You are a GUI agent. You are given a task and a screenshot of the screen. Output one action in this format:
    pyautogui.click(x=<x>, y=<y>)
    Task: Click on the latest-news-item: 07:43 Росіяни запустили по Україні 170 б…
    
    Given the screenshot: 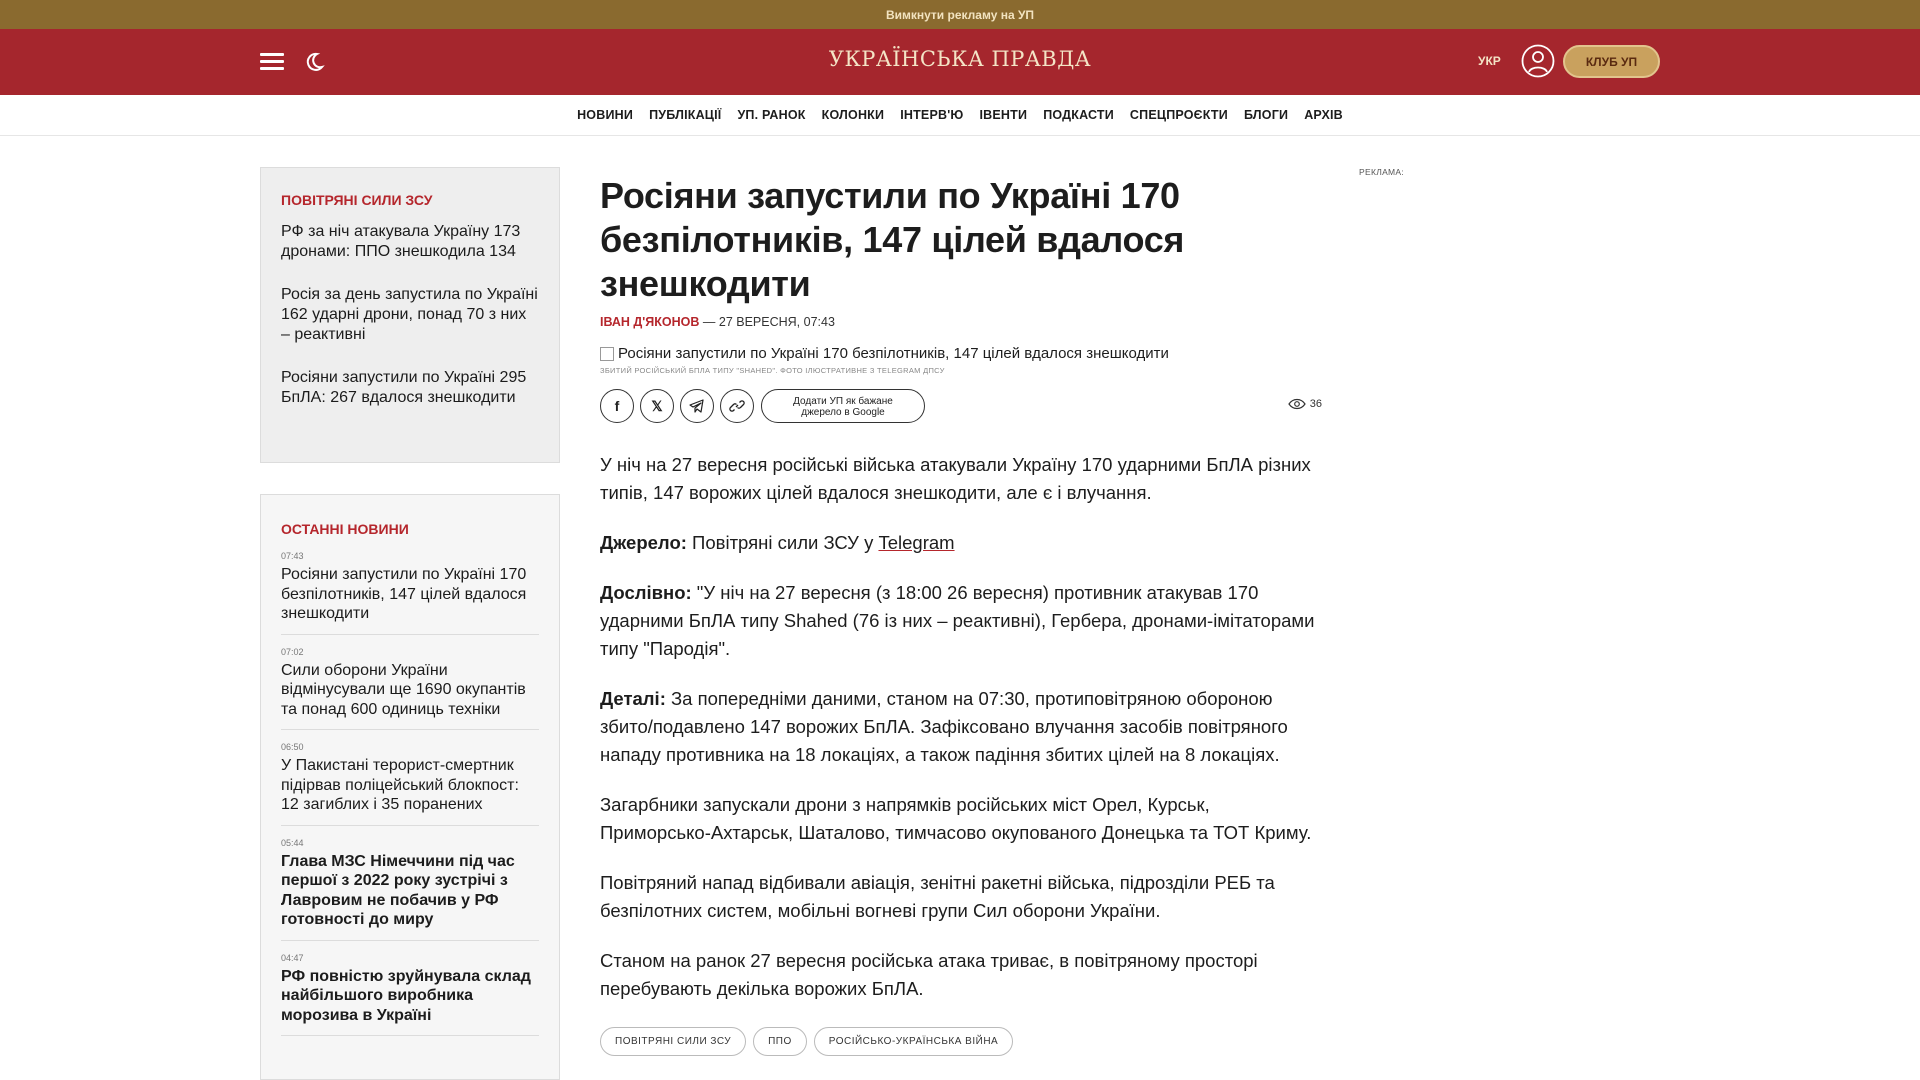 What is the action you would take?
    pyautogui.click(x=410, y=593)
    